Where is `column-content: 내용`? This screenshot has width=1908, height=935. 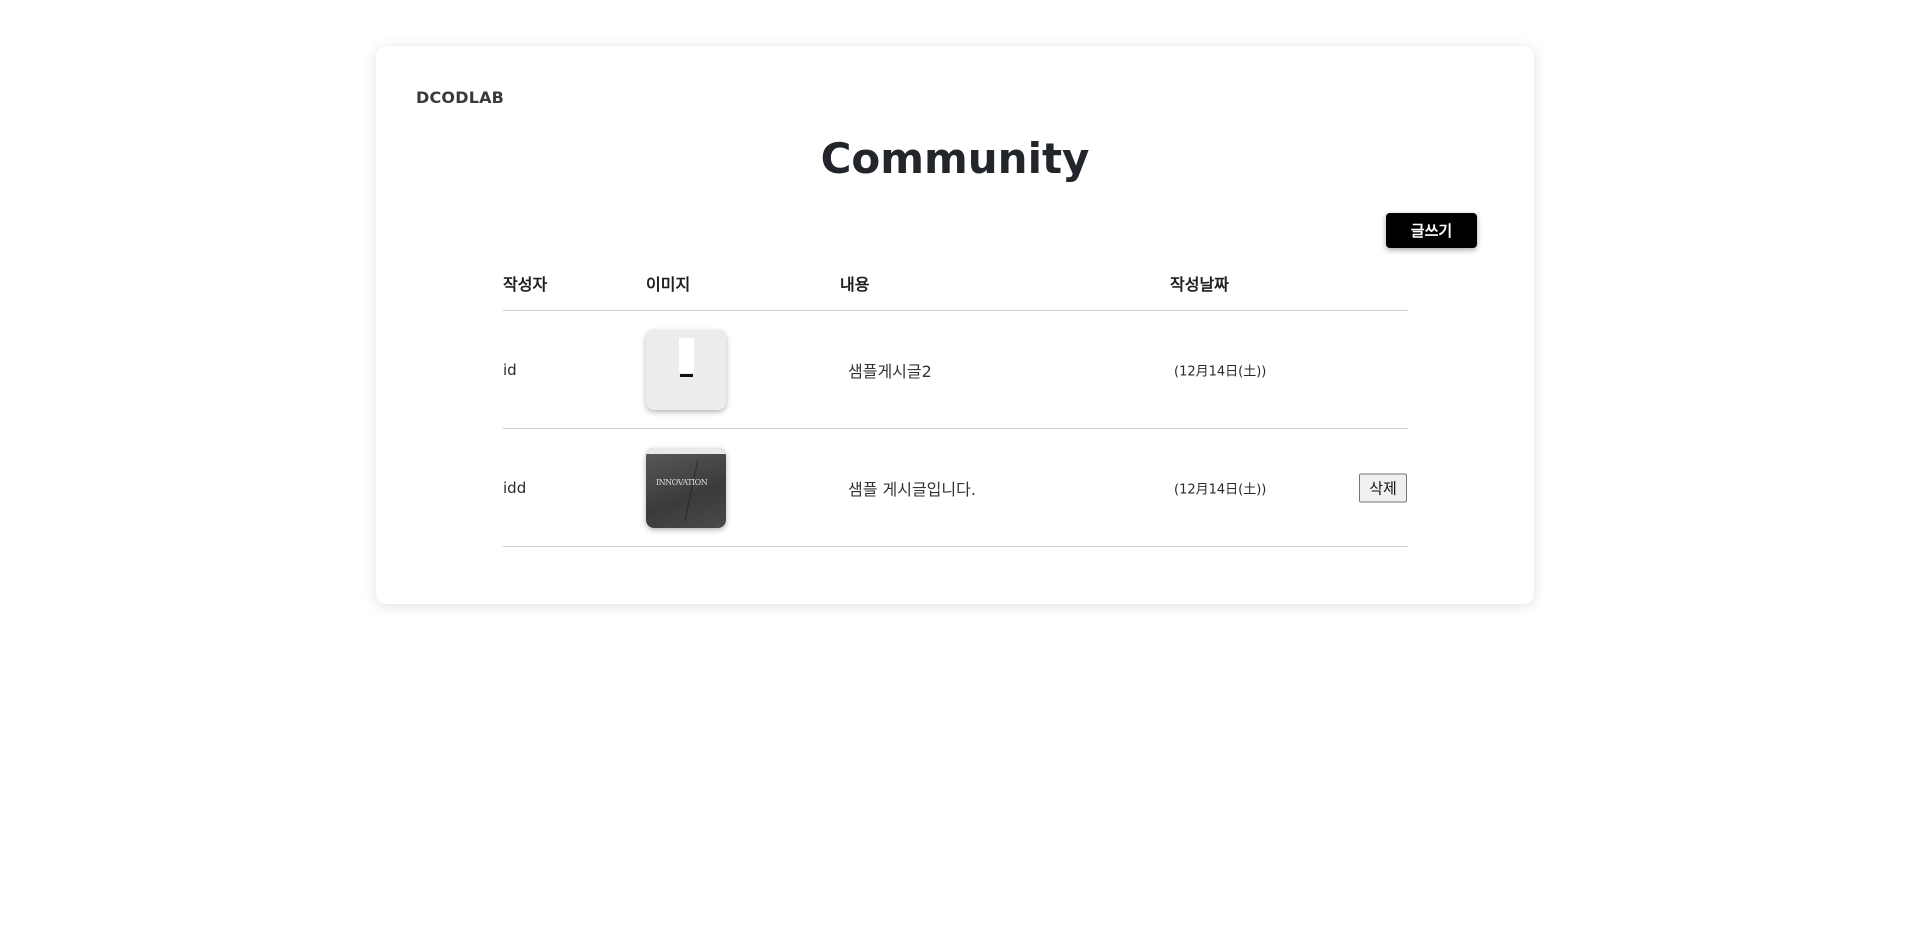 column-content: 내용 is located at coordinates (855, 284).